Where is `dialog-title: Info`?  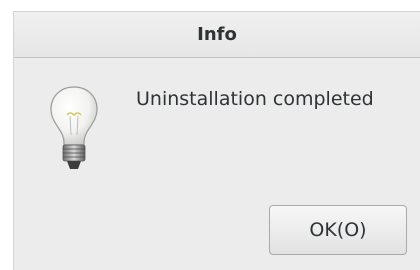
dialog-title: Info is located at coordinates (217, 34).